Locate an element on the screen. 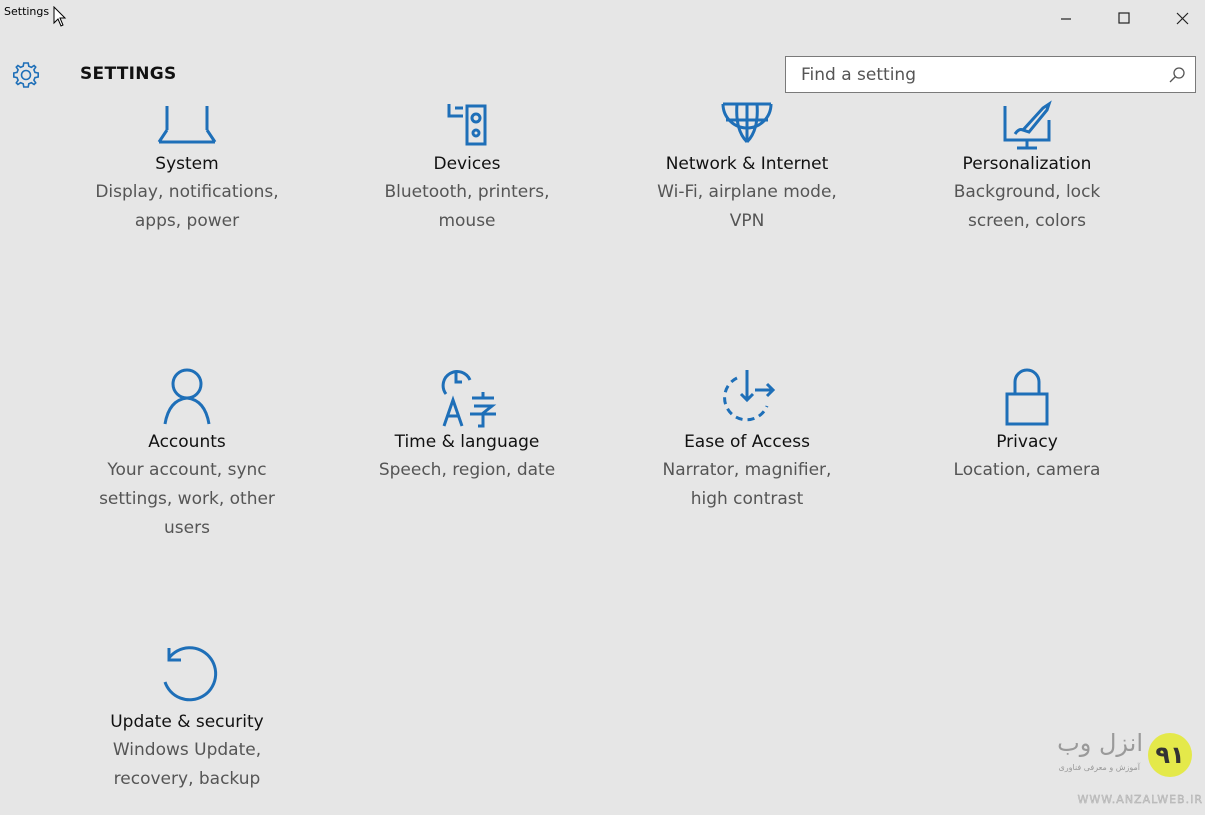 Image resolution: width=1205 pixels, height=815 pixels. category-time-language: Time & language Speech, region, date is located at coordinates (467, 424).